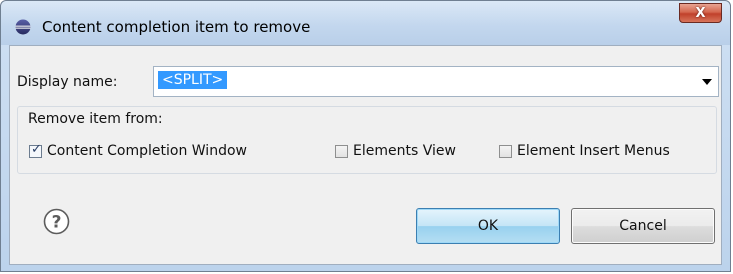 Image resolution: width=733 pixels, height=274 pixels. I want to click on display-name-combo: <SPLIT>, so click(436, 81).